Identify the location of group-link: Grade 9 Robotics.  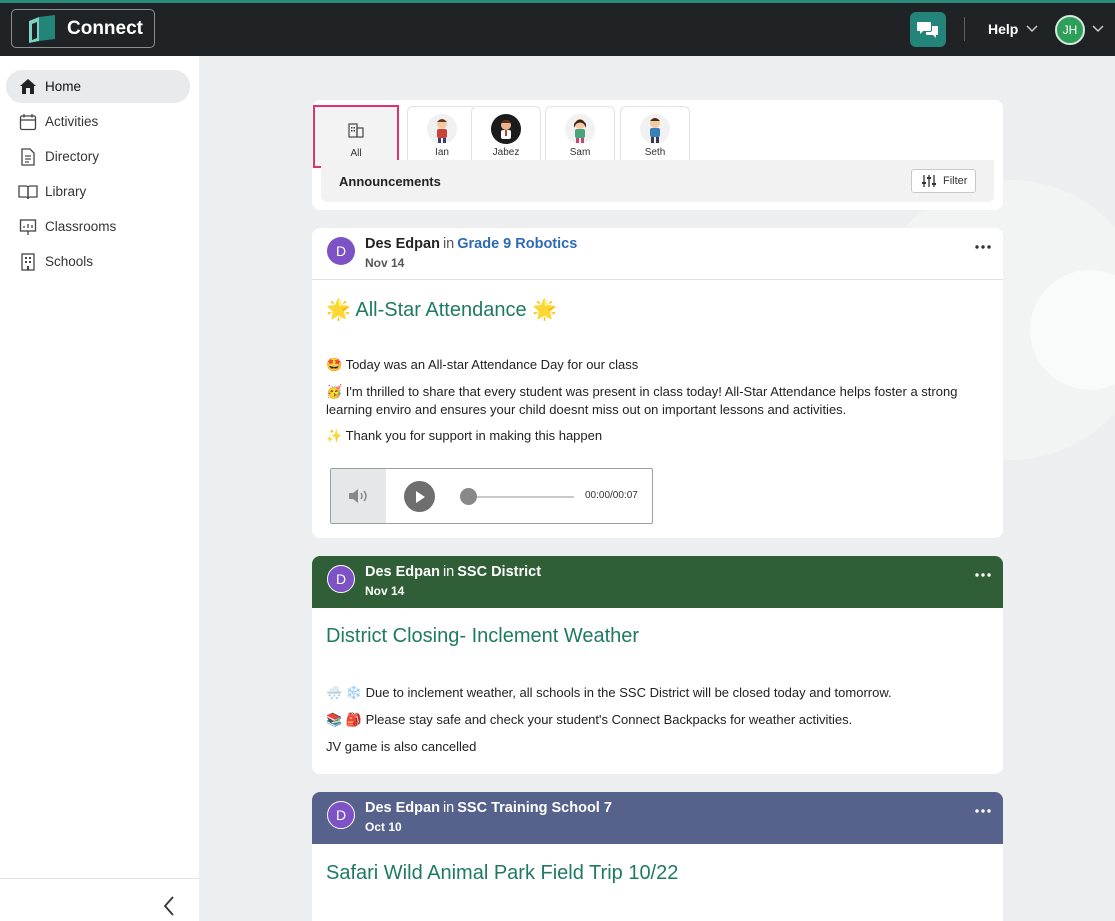
(517, 244).